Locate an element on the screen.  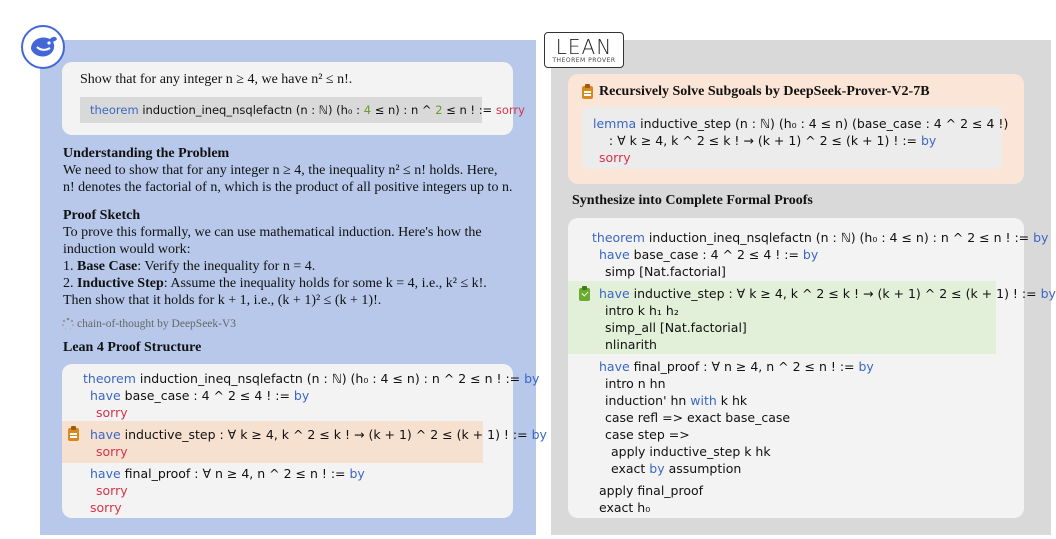
complete-line-16: exact h₀ is located at coordinates (625, 507).